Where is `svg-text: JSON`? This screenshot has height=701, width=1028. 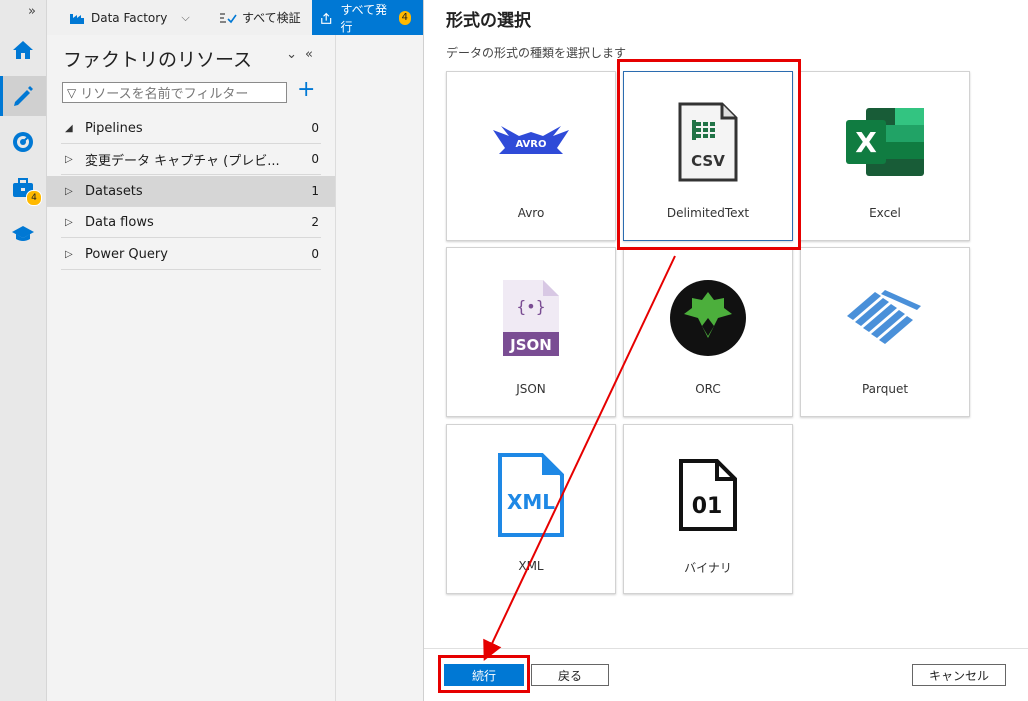 svg-text: JSON is located at coordinates (530, 345).